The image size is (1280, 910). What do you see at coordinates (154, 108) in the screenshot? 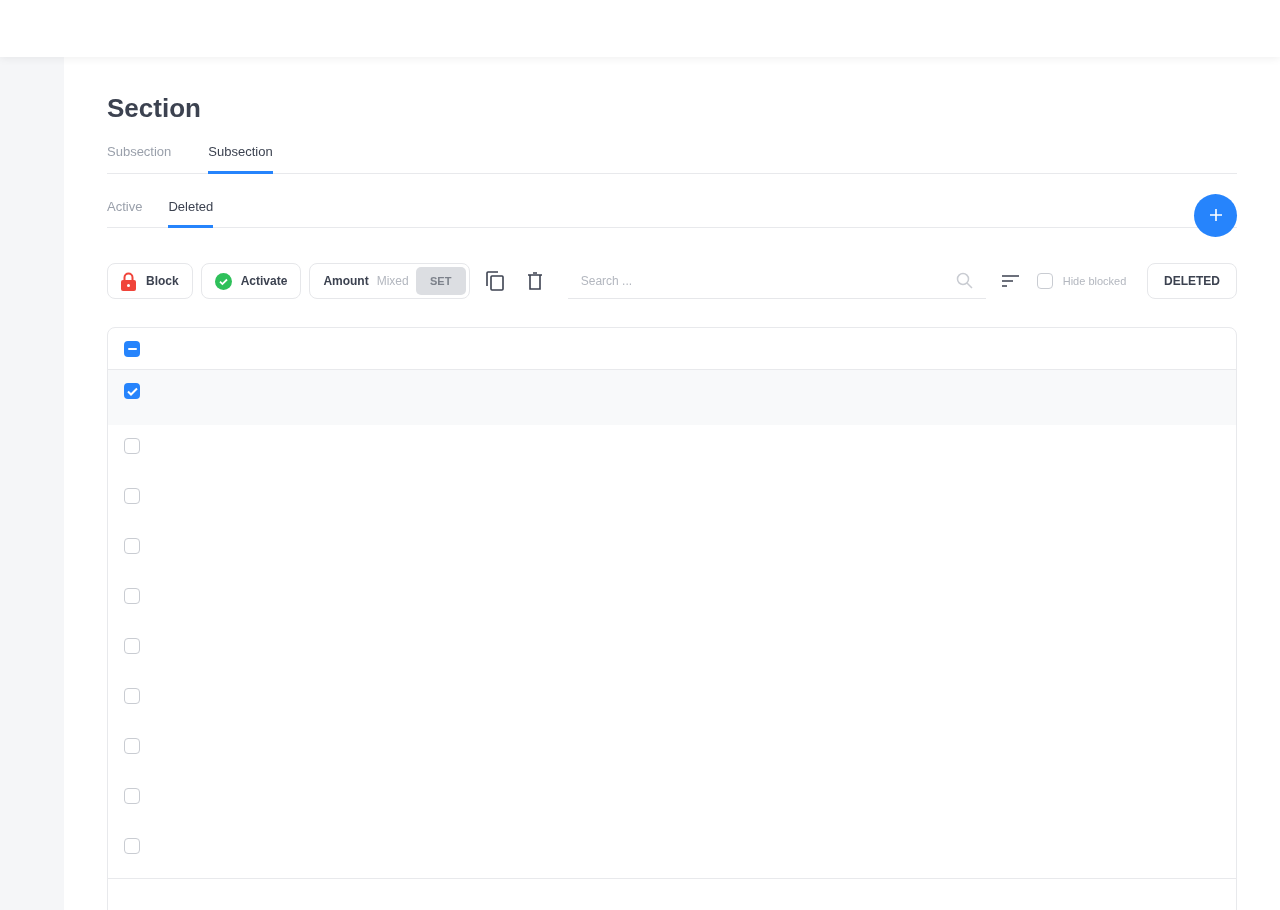
I see `page-title: Section` at bounding box center [154, 108].